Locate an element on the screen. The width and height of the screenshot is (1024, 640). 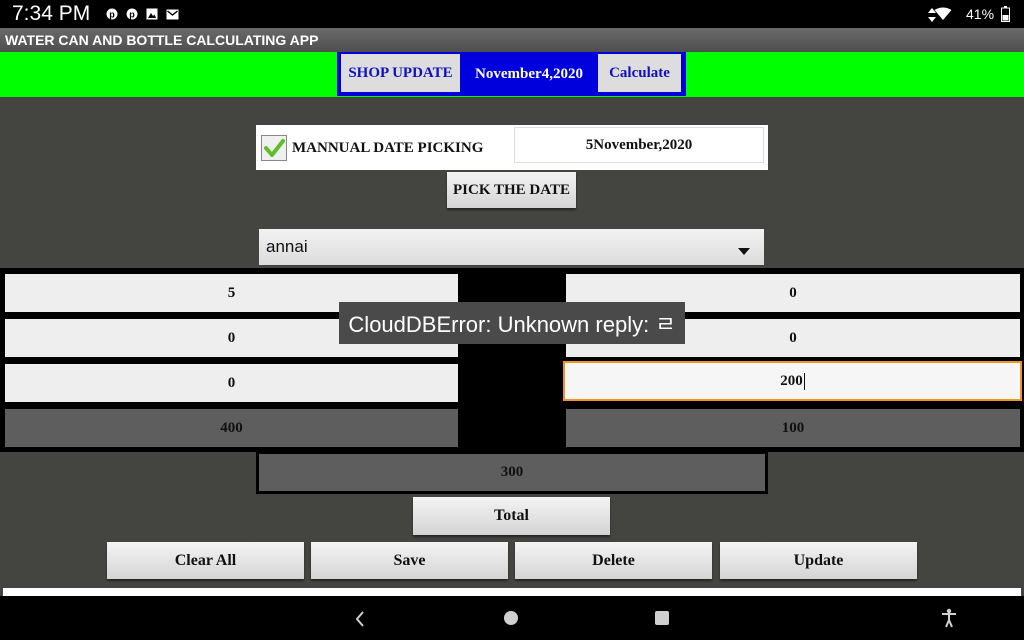
shop-select-value: annai is located at coordinates (287, 246).